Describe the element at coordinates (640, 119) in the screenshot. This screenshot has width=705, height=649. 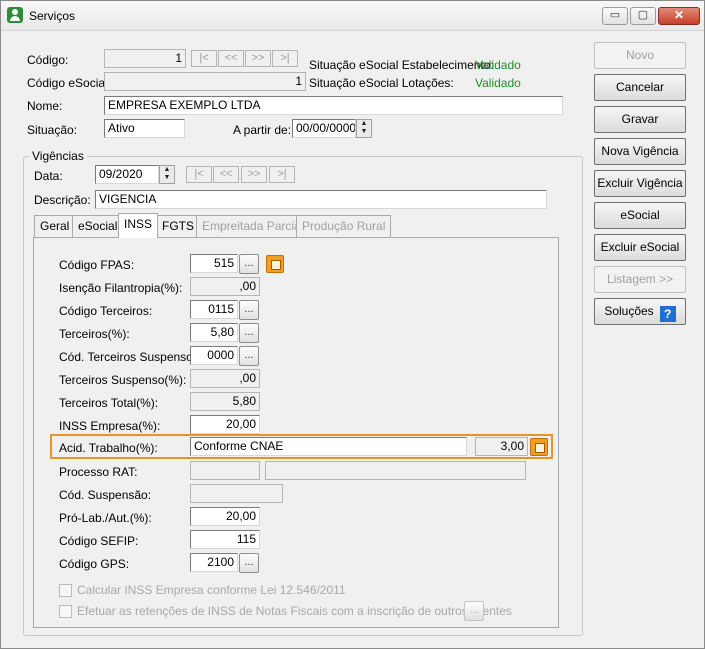
I see `gravar-button: Gravar` at that location.